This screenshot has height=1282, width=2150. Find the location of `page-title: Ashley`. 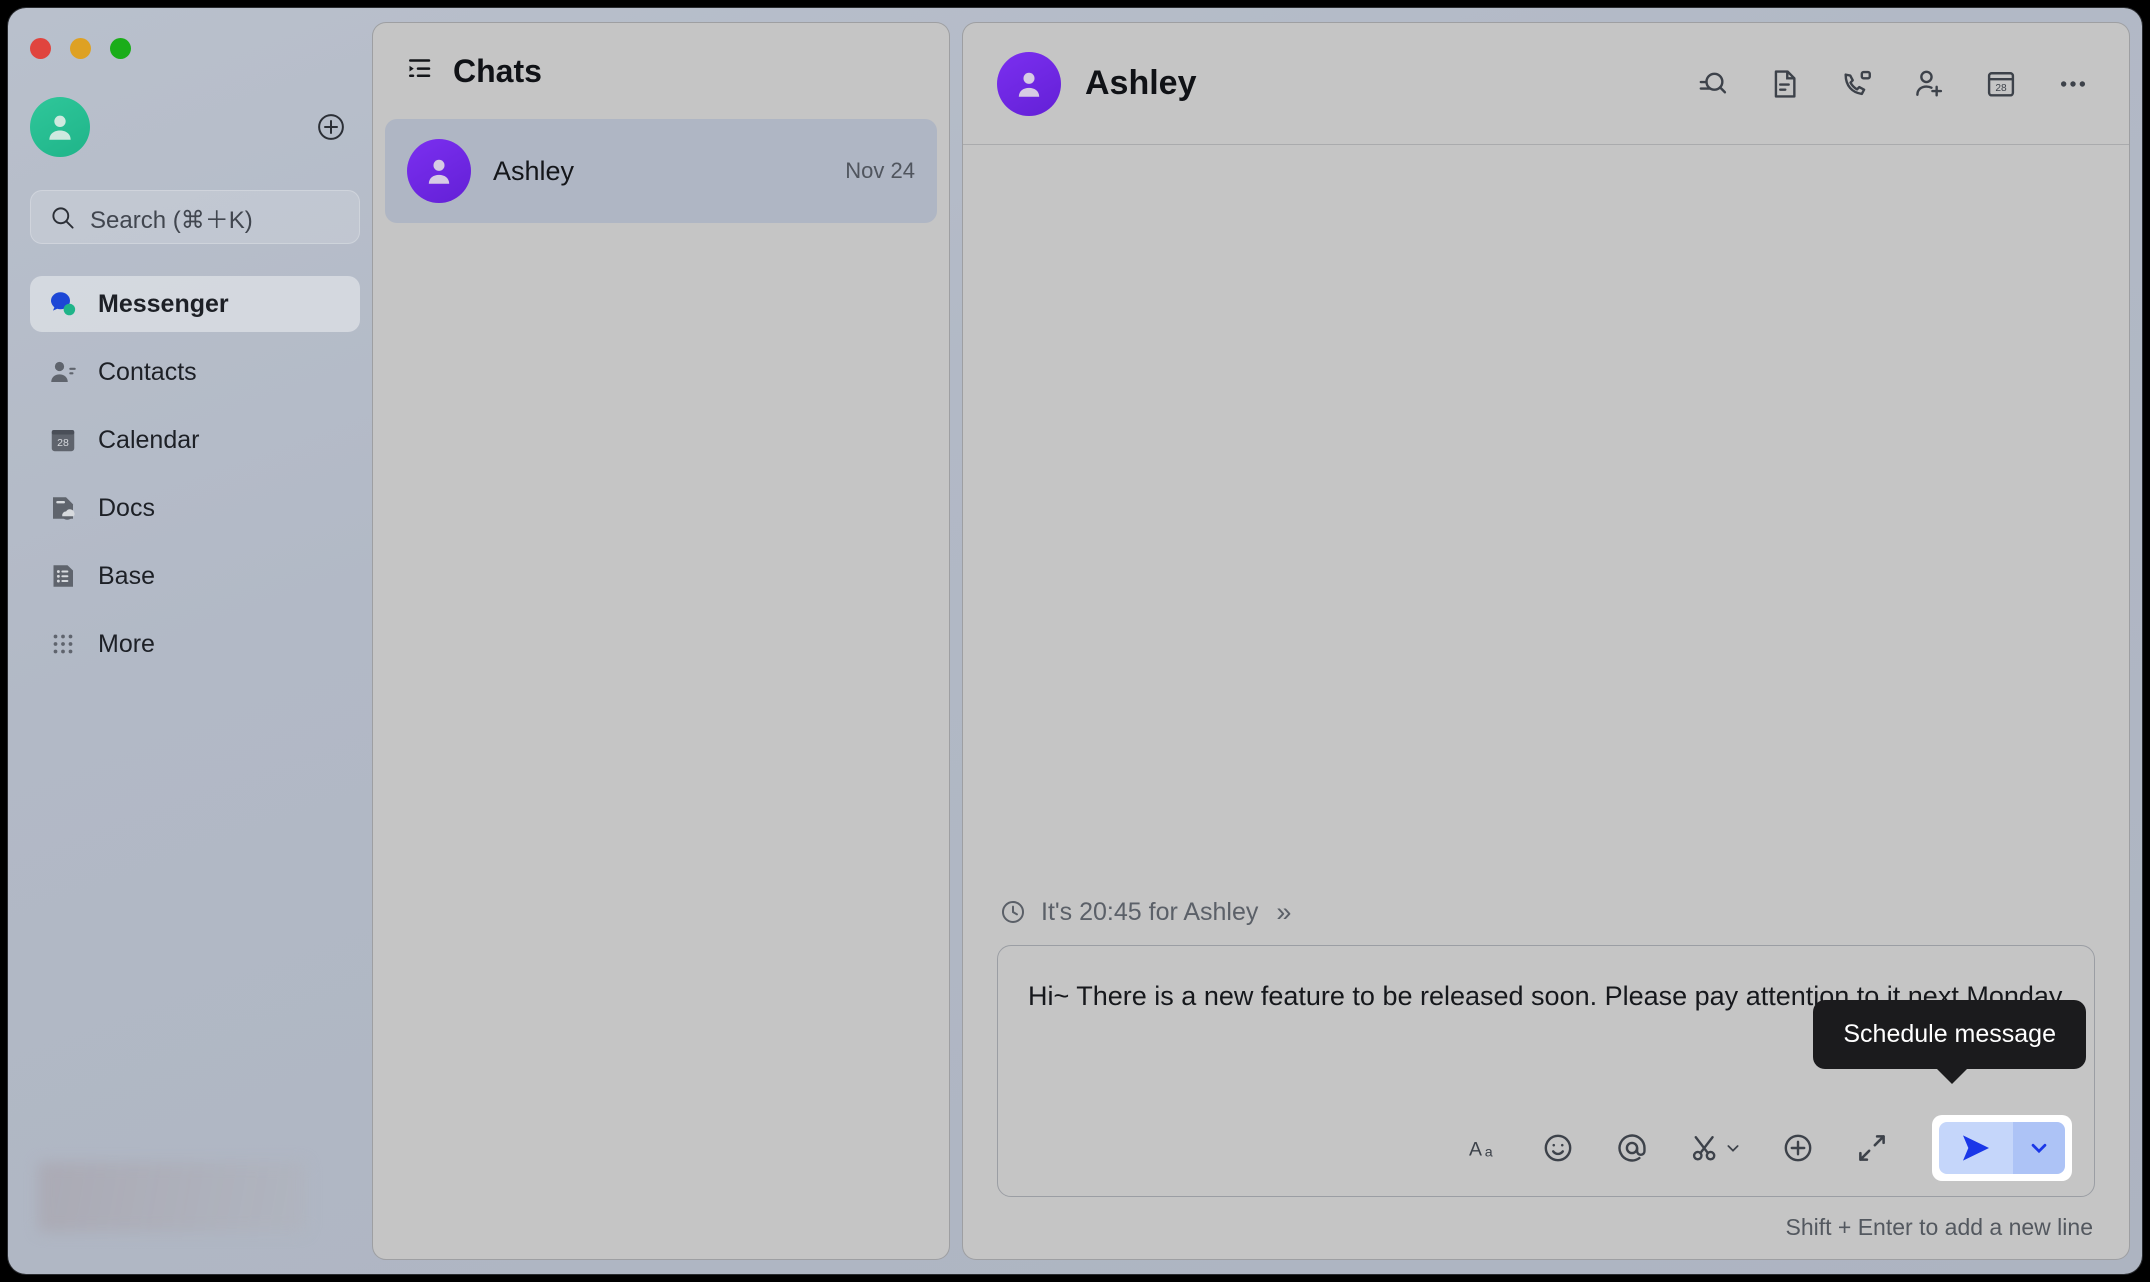

page-title: Ashley is located at coordinates (1141, 83).